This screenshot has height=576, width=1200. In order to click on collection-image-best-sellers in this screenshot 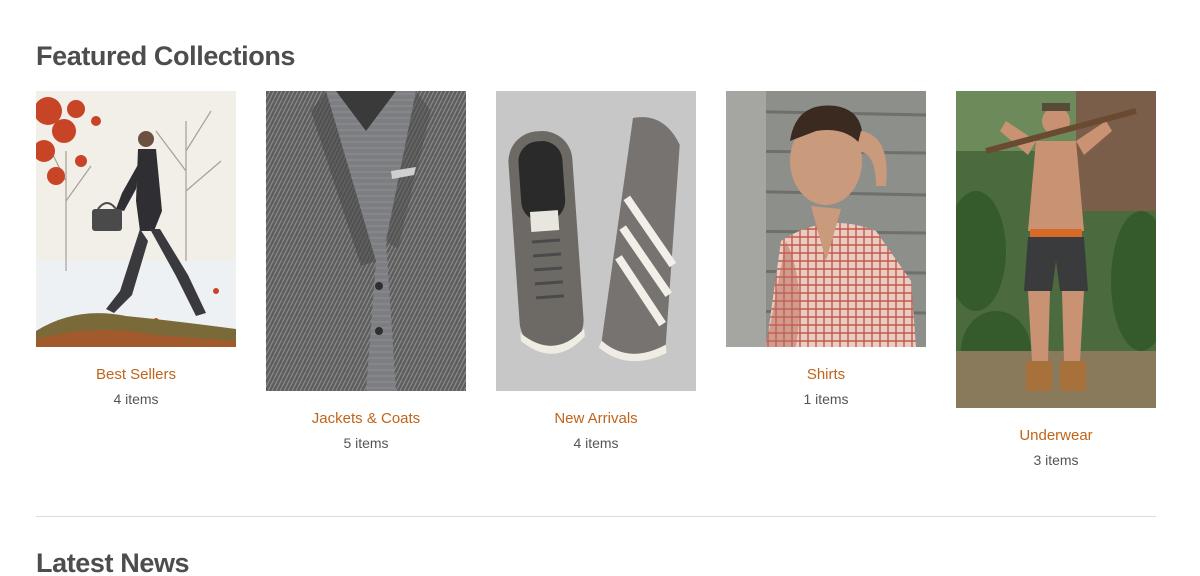, I will do `click(136, 219)`.